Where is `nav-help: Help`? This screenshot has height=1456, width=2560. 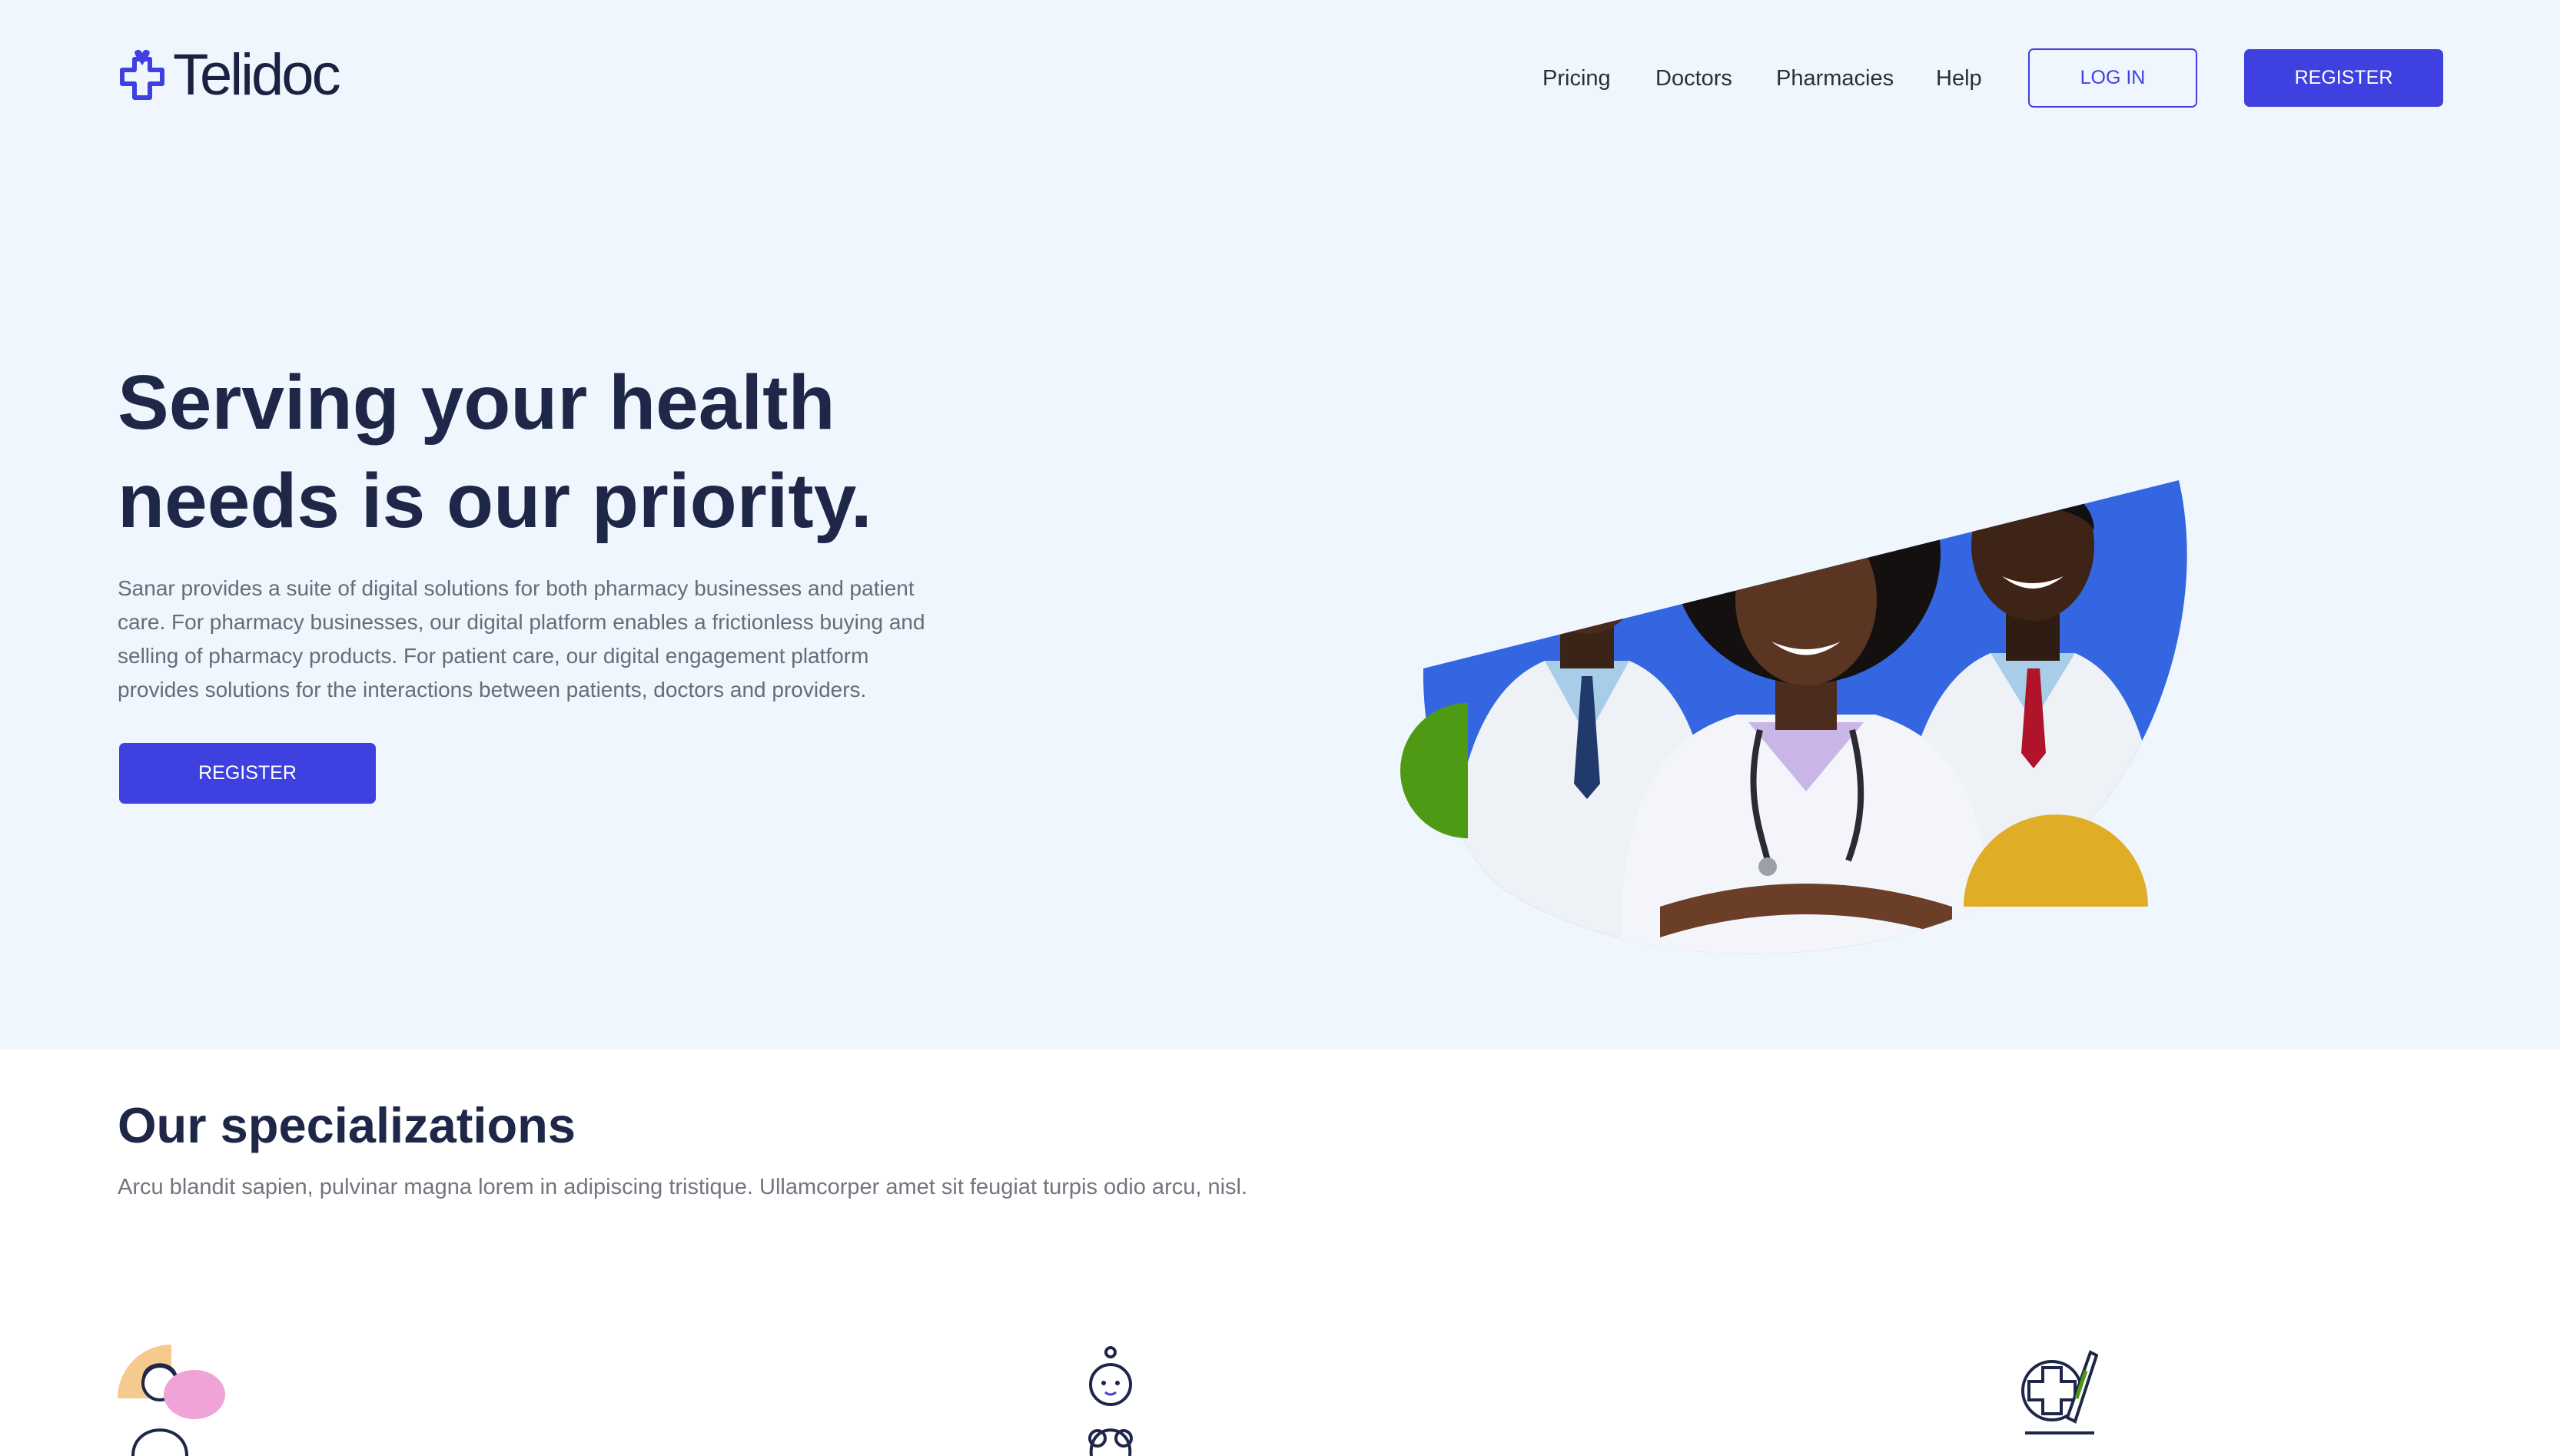 nav-help: Help is located at coordinates (1959, 79).